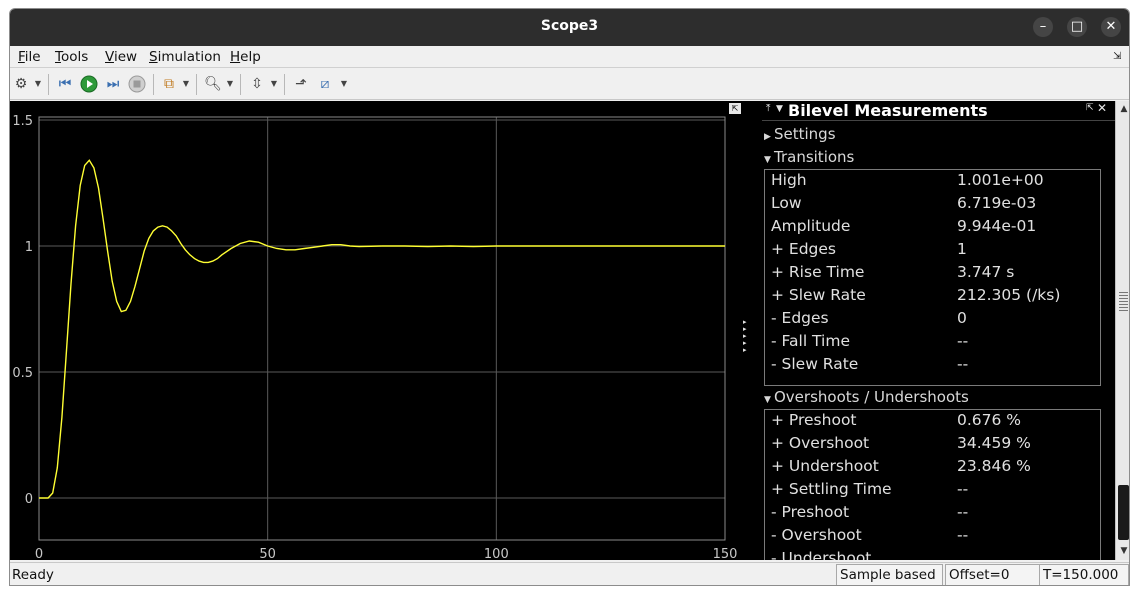  I want to click on measurement-row: + Preshoot 0.676 %, so click(936, 422).